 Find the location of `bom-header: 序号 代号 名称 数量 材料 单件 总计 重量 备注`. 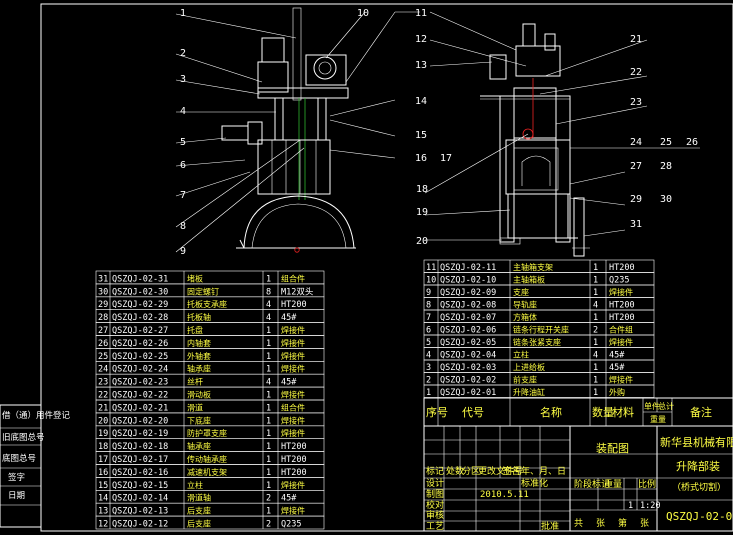

bom-header: 序号 代号 名称 数量 材料 单件 总计 重量 备注 is located at coordinates (578, 412).